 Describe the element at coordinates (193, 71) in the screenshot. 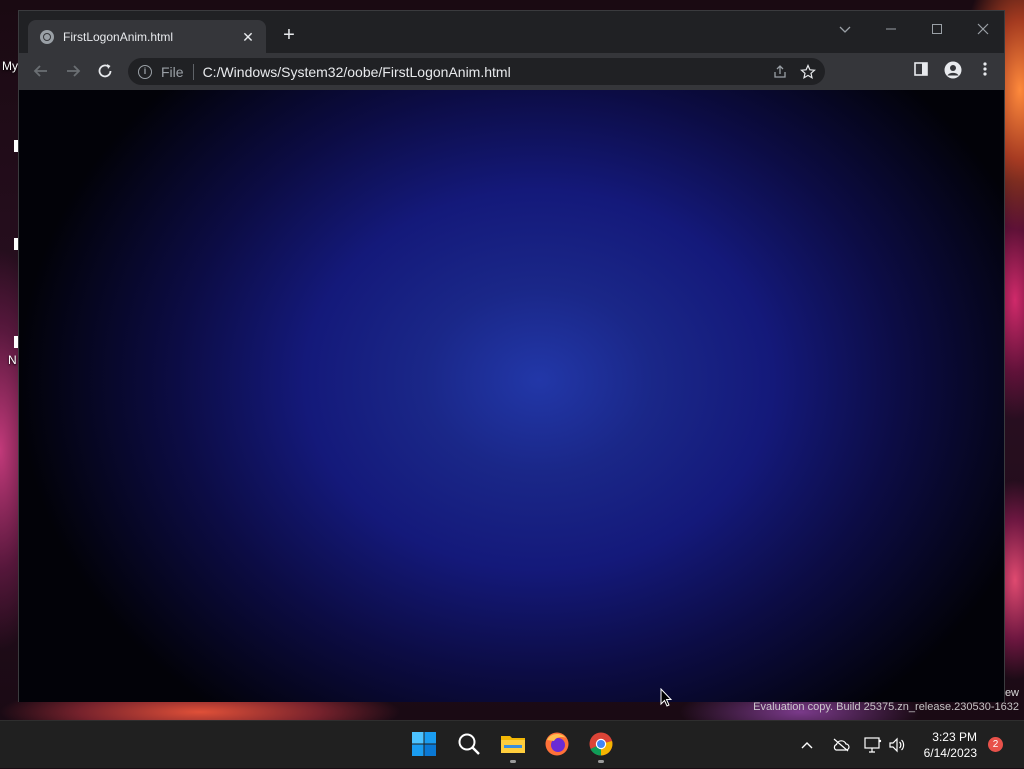

I see `divider` at that location.